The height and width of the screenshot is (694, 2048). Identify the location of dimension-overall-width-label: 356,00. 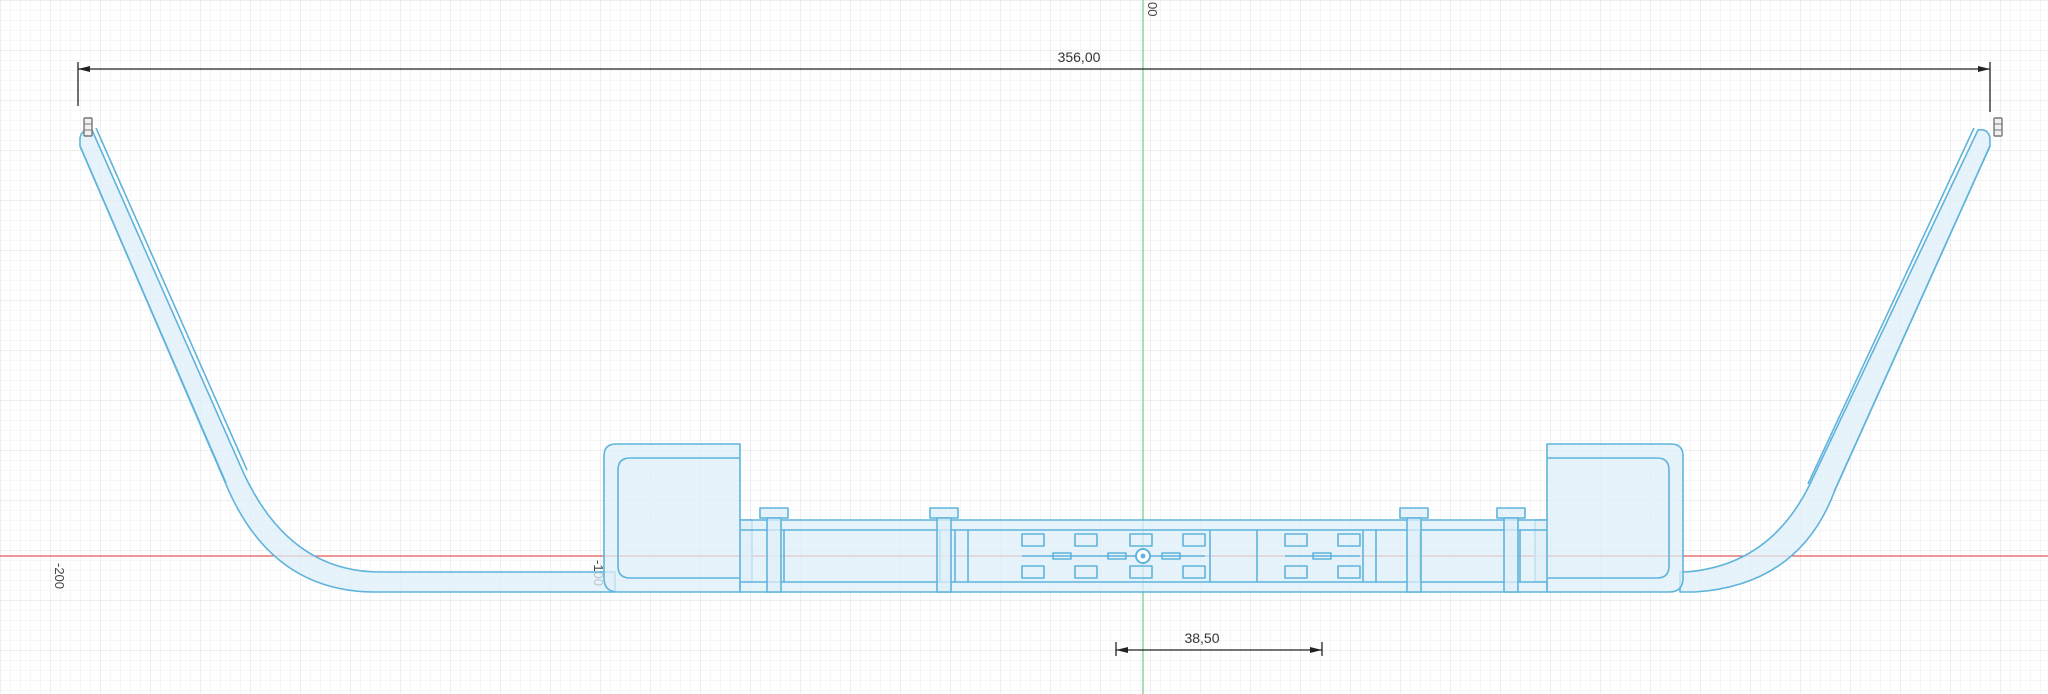
(1079, 57).